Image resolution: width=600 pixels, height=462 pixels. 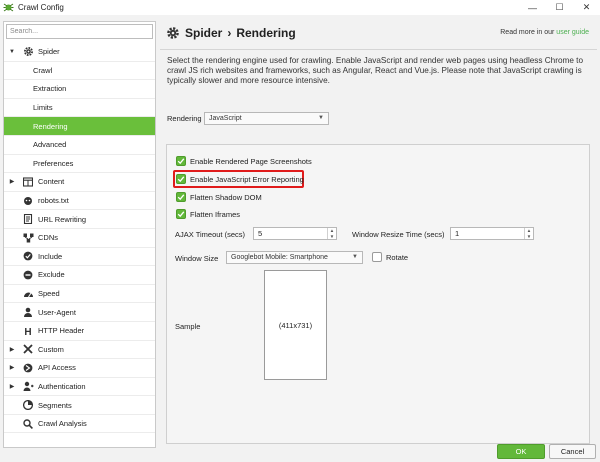 What do you see at coordinates (79, 182) in the screenshot?
I see `sidebar-item-content: ▶ Content` at bounding box center [79, 182].